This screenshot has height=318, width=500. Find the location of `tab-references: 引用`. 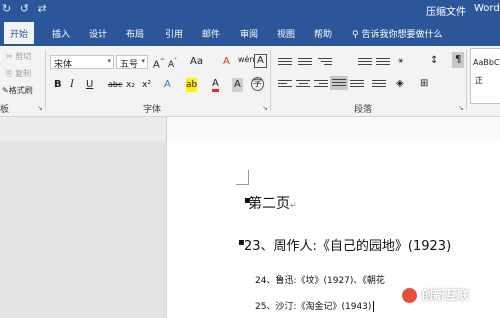

tab-references: 引用 is located at coordinates (174, 33).